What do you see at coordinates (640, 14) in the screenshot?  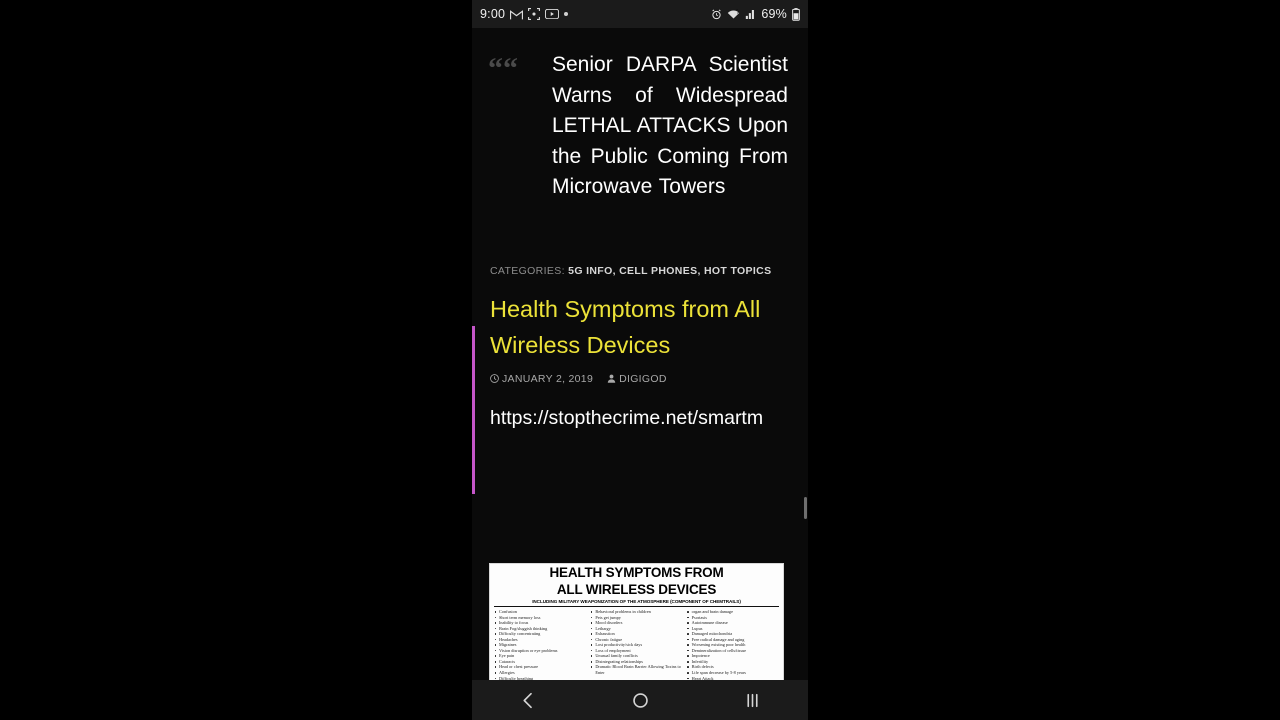 I see `status-bar: 9:00 69%` at bounding box center [640, 14].